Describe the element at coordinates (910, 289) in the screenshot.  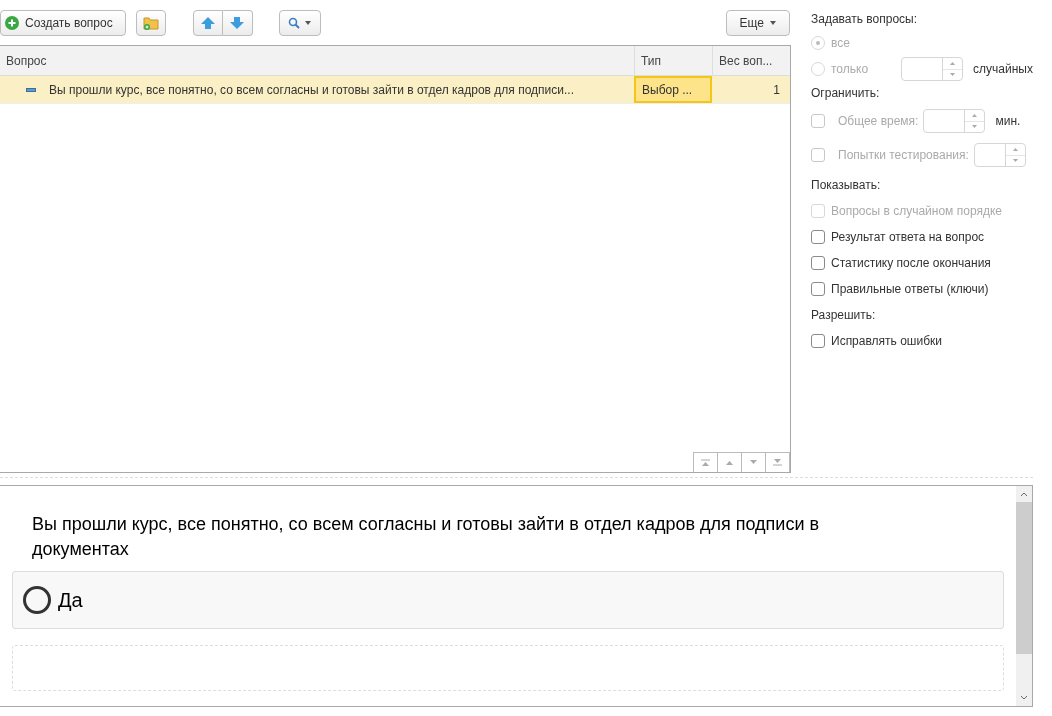
I see `checkbox-label: Правильные ответы (ключи)` at that location.